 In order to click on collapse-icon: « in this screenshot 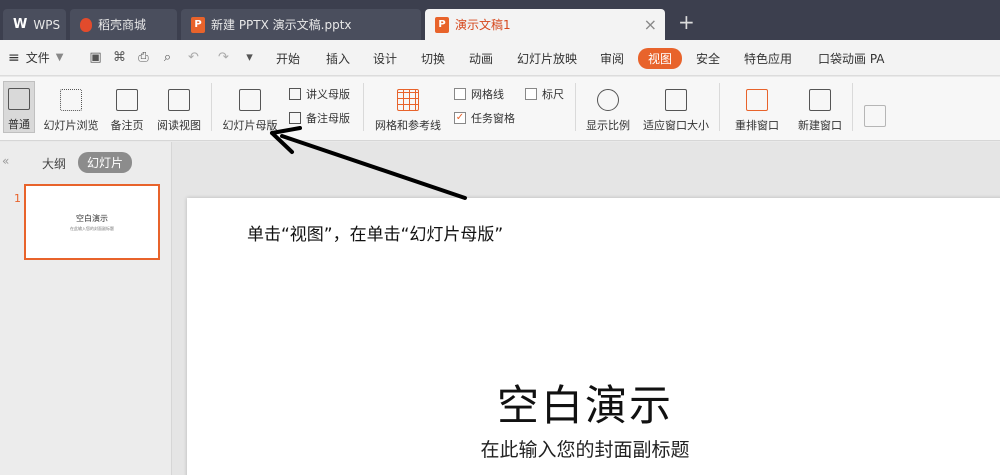, I will do `click(5, 161)`.